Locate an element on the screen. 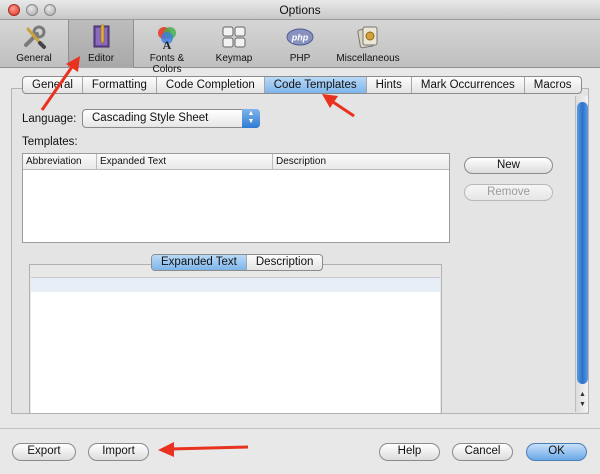  tab-formatting: Formatting is located at coordinates (120, 85).